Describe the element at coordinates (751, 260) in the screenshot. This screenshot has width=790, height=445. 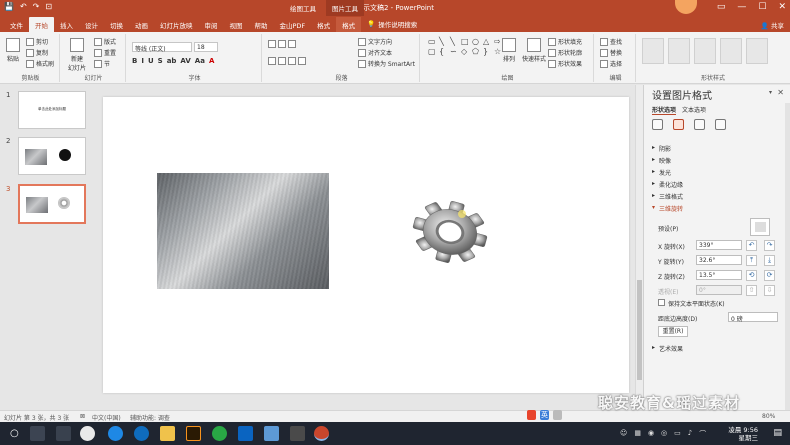
I see `y-rotate-up-icon: ⤒` at that location.